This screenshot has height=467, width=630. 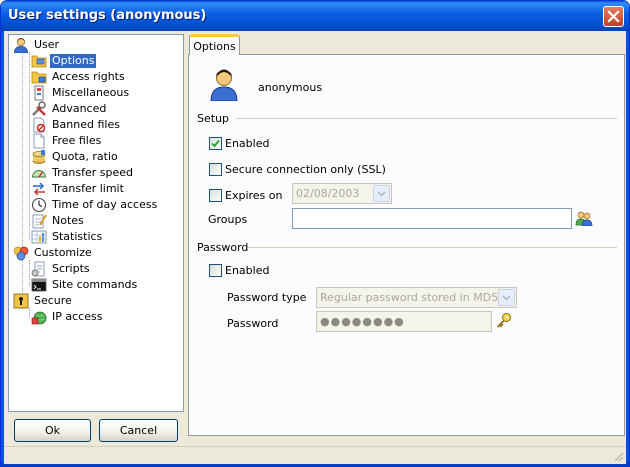 What do you see at coordinates (2, 247) in the screenshot?
I see `window-frame-left` at bounding box center [2, 247].